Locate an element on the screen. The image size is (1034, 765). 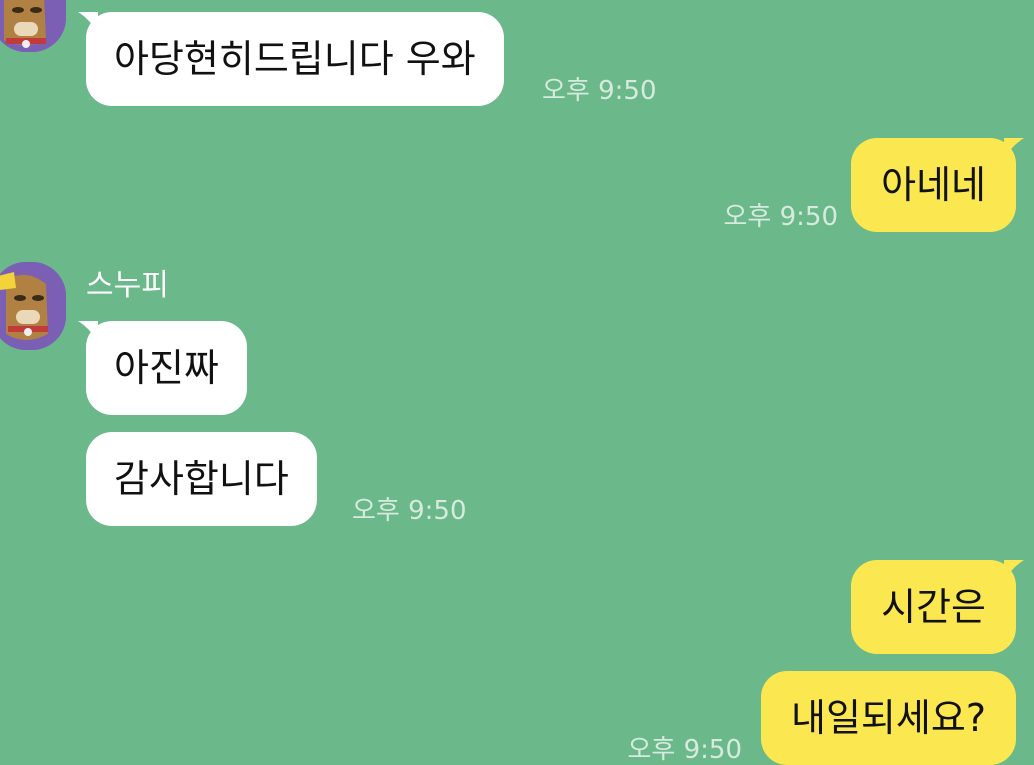
outgoing-message-bubble: 아네네 is located at coordinates (933, 185).